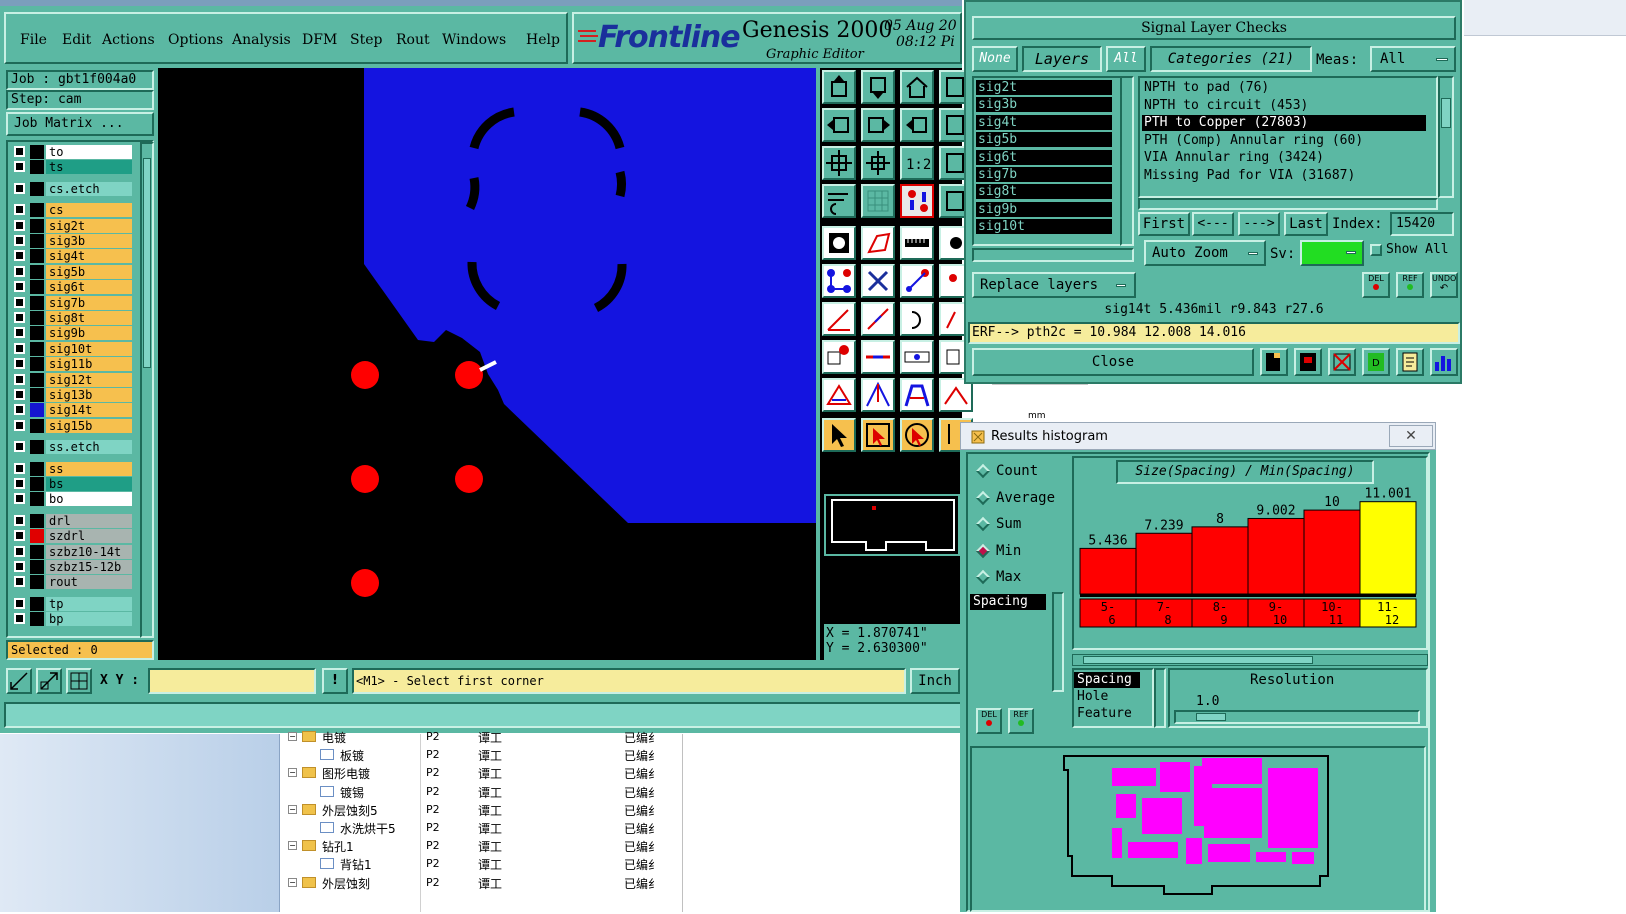 The width and height of the screenshot is (1626, 914). I want to click on menu-help: Help, so click(543, 40).